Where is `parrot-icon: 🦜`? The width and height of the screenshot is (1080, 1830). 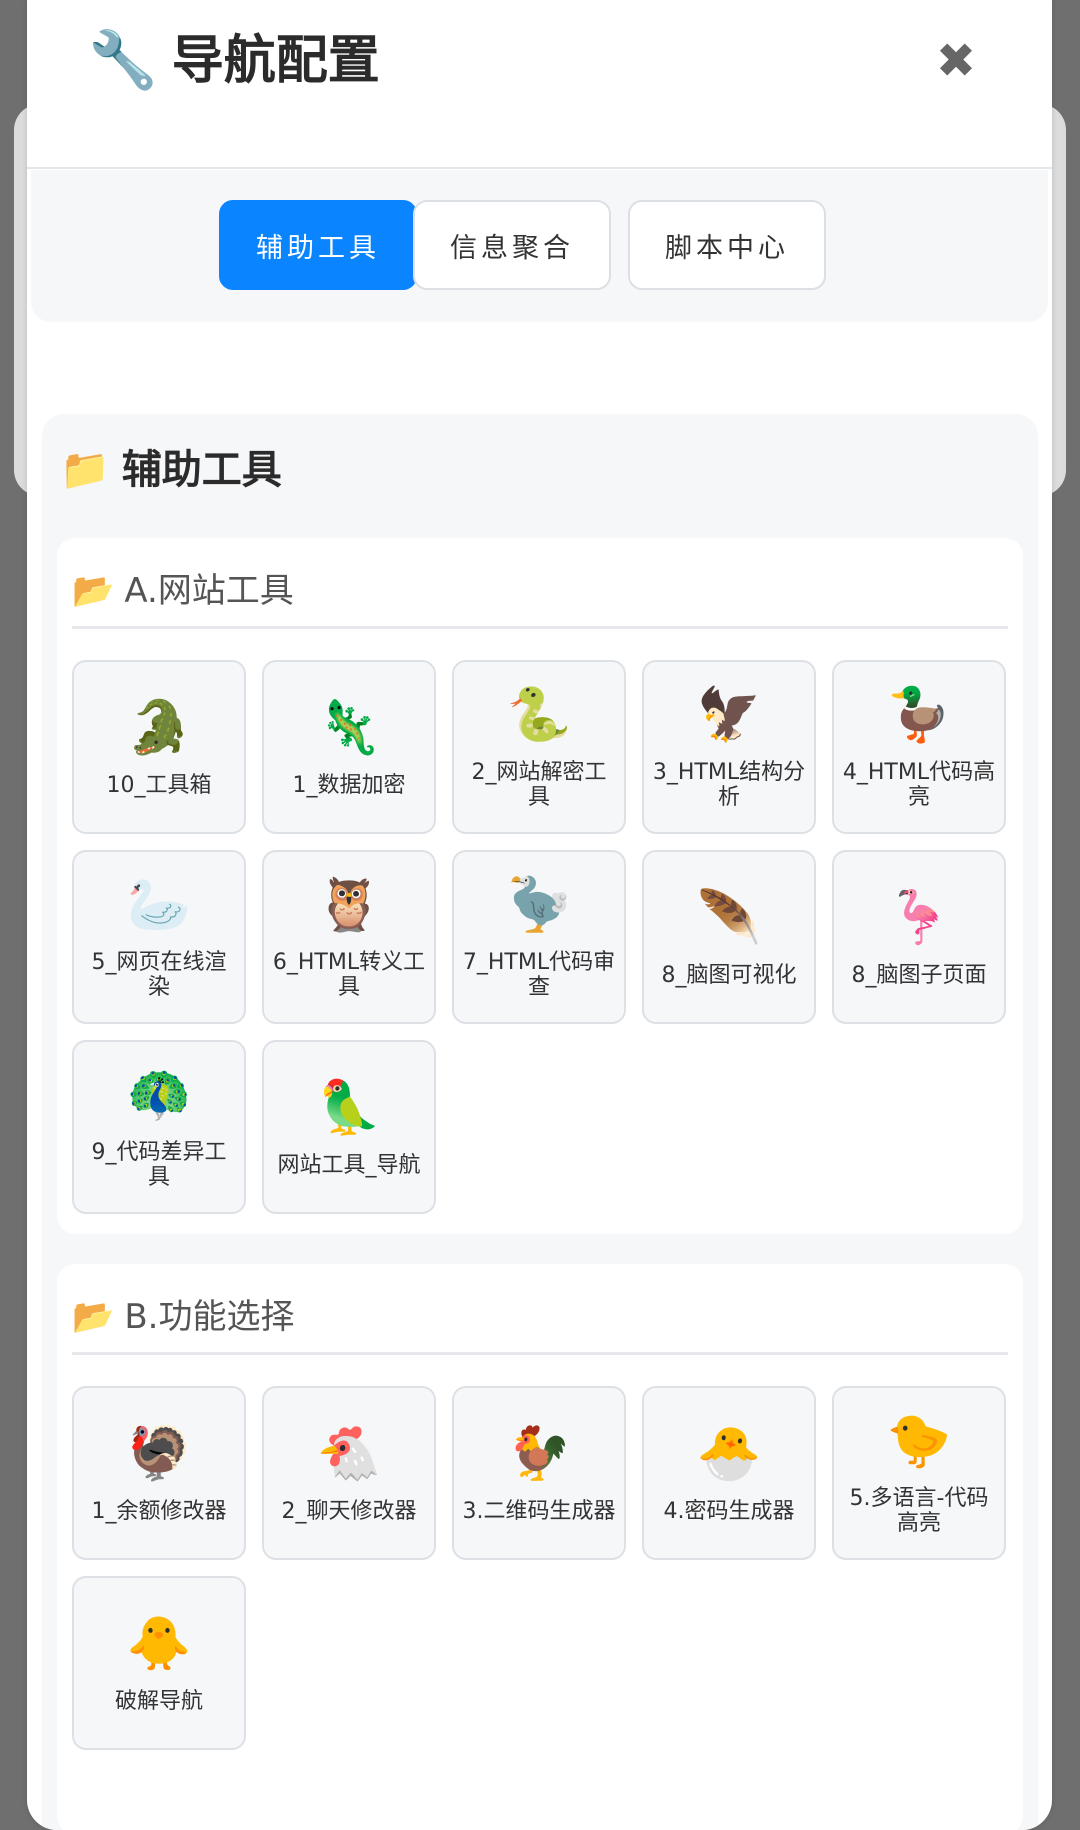 parrot-icon: 🦜 is located at coordinates (349, 1107).